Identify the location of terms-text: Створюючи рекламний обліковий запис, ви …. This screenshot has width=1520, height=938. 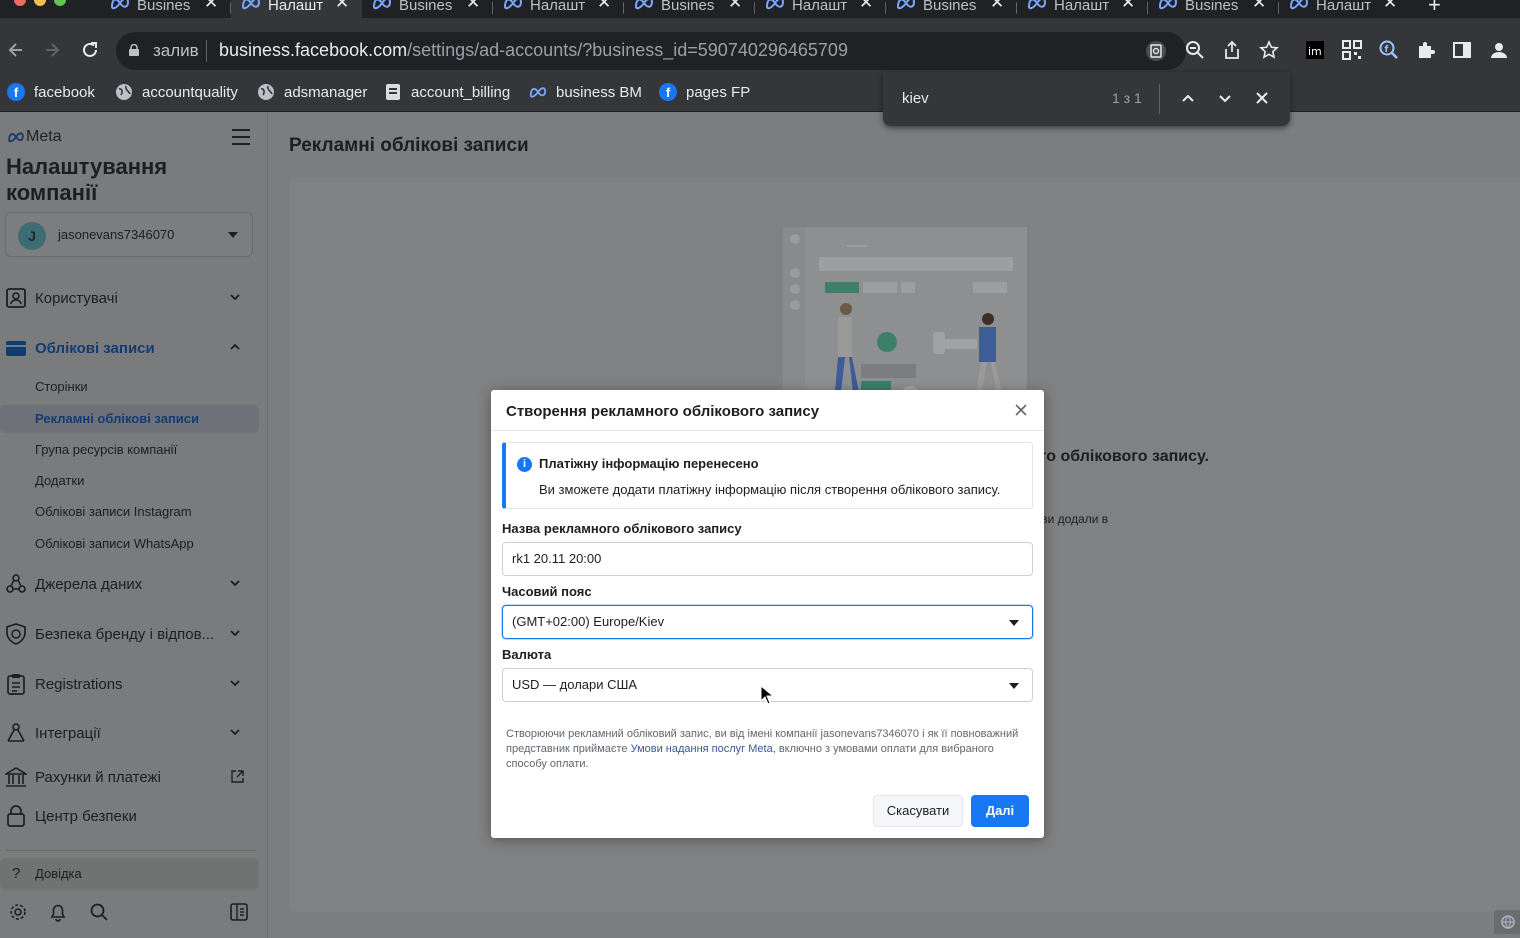
(768, 749).